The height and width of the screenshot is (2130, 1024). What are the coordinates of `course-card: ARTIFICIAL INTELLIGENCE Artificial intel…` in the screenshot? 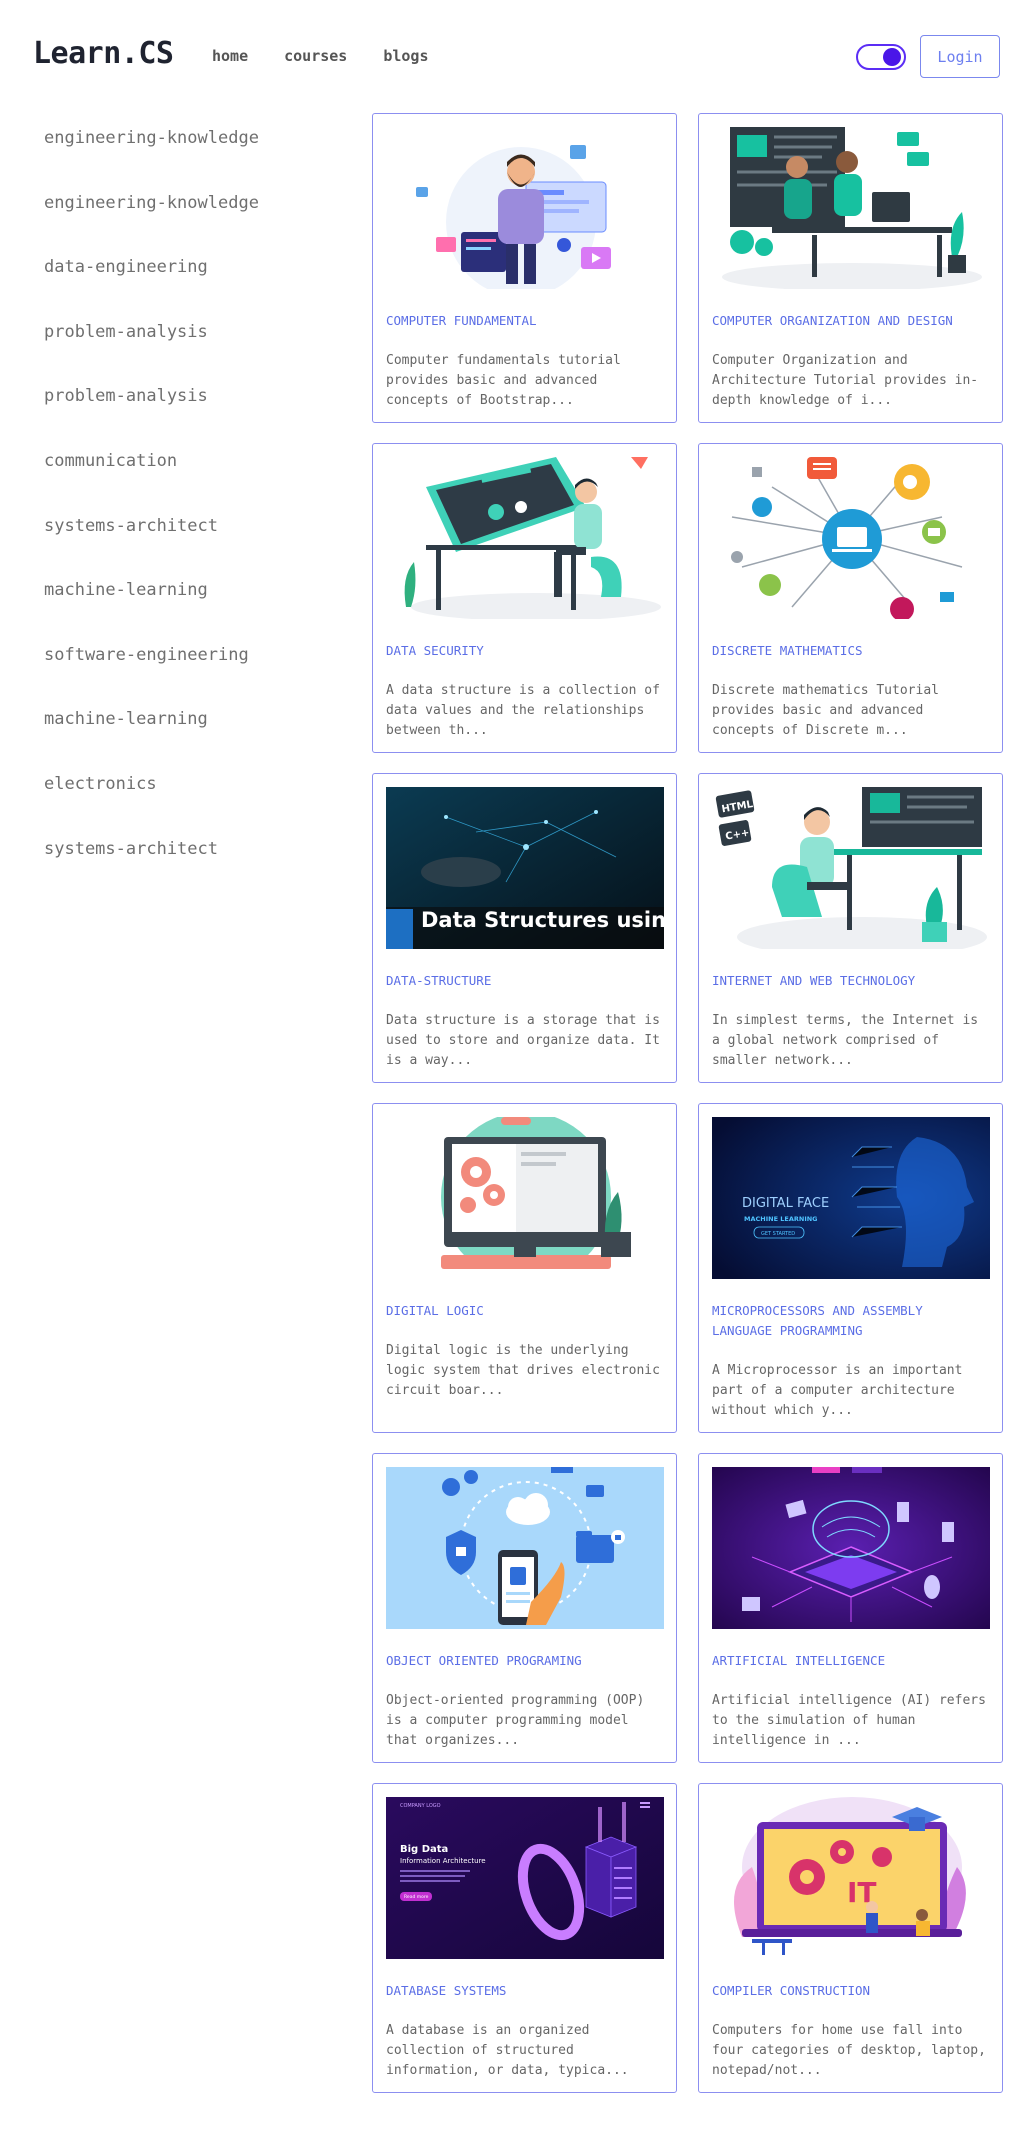 It's located at (850, 1608).